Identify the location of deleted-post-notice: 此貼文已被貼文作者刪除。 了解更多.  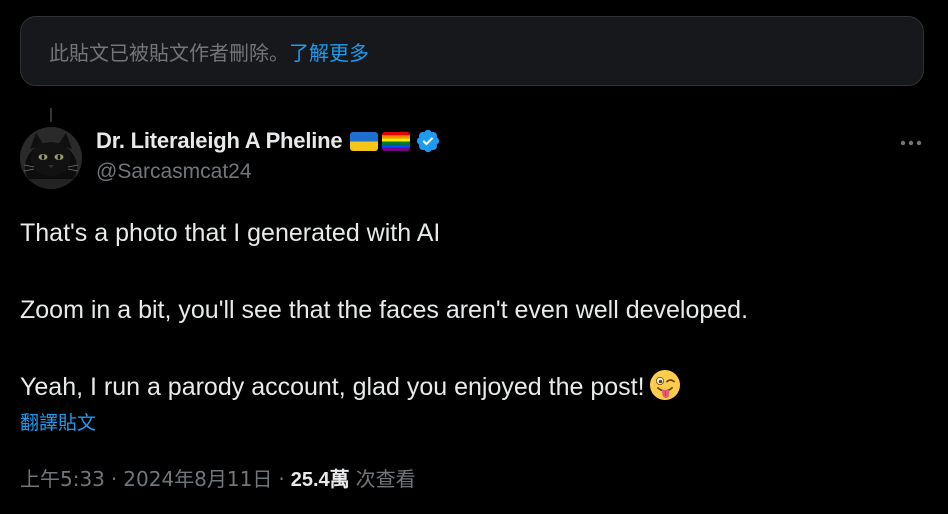
(472, 51).